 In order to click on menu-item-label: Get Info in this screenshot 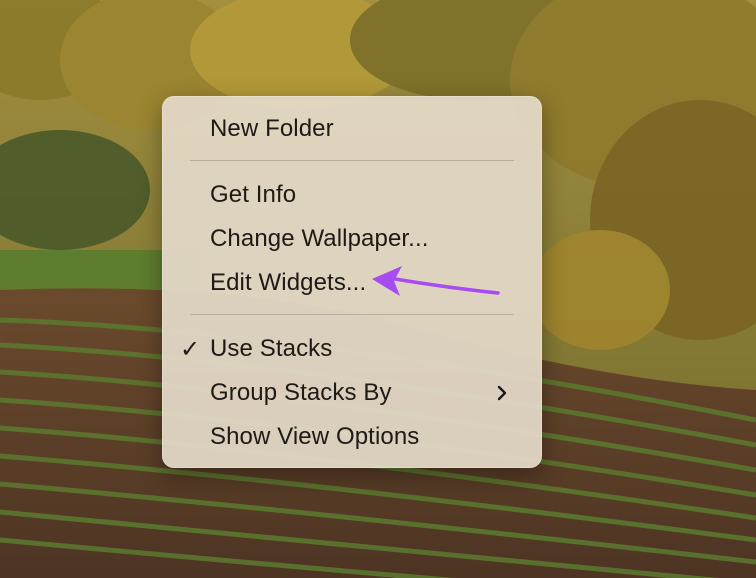, I will do `click(253, 194)`.